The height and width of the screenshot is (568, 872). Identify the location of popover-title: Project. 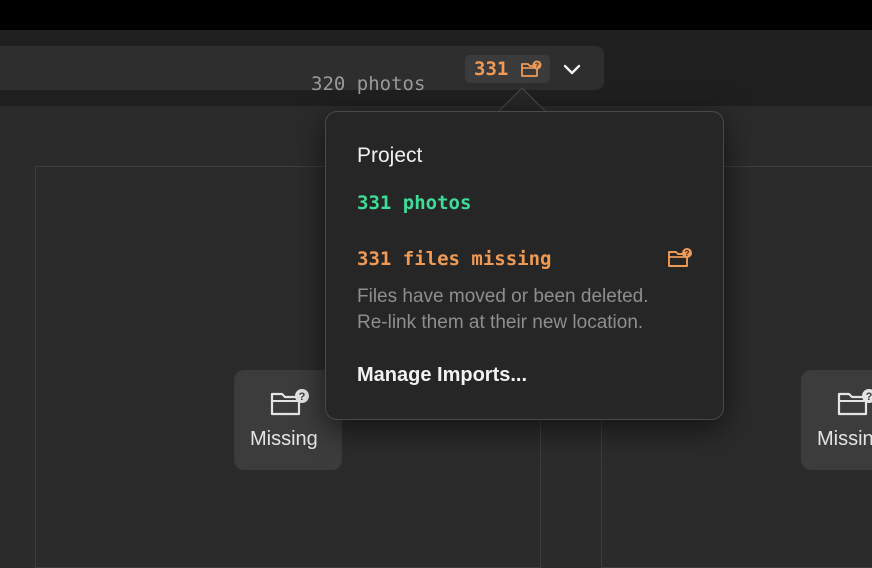
(390, 155).